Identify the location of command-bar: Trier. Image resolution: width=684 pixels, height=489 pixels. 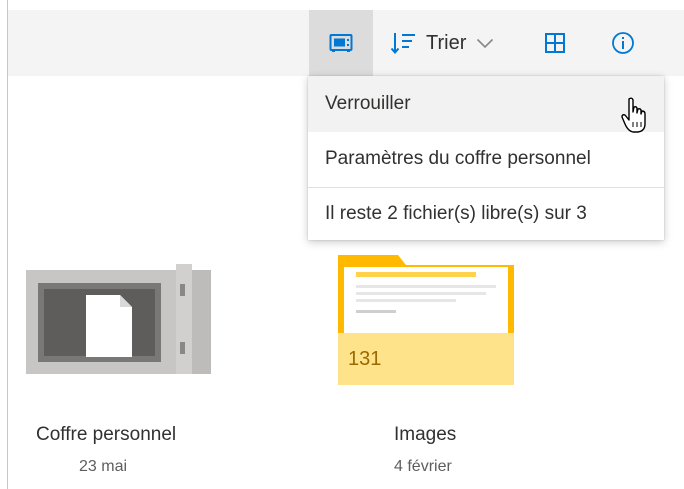
(346, 43).